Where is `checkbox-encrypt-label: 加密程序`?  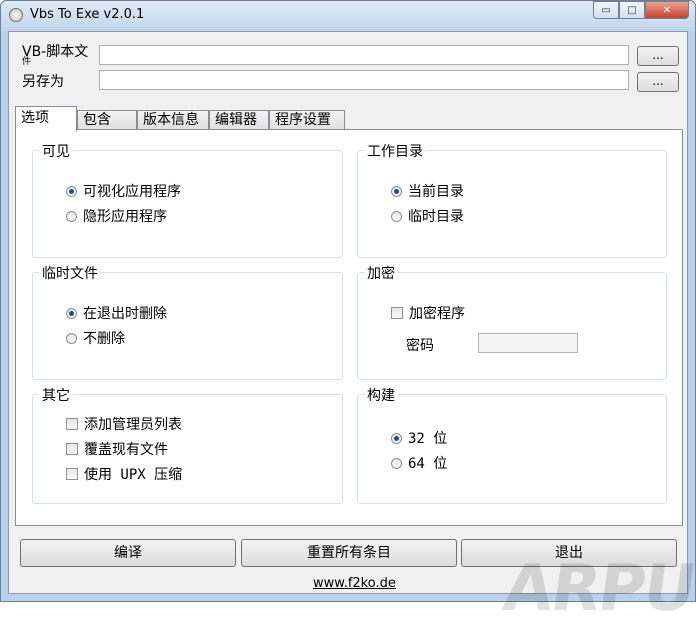 checkbox-encrypt-label: 加密程序 is located at coordinates (437, 314).